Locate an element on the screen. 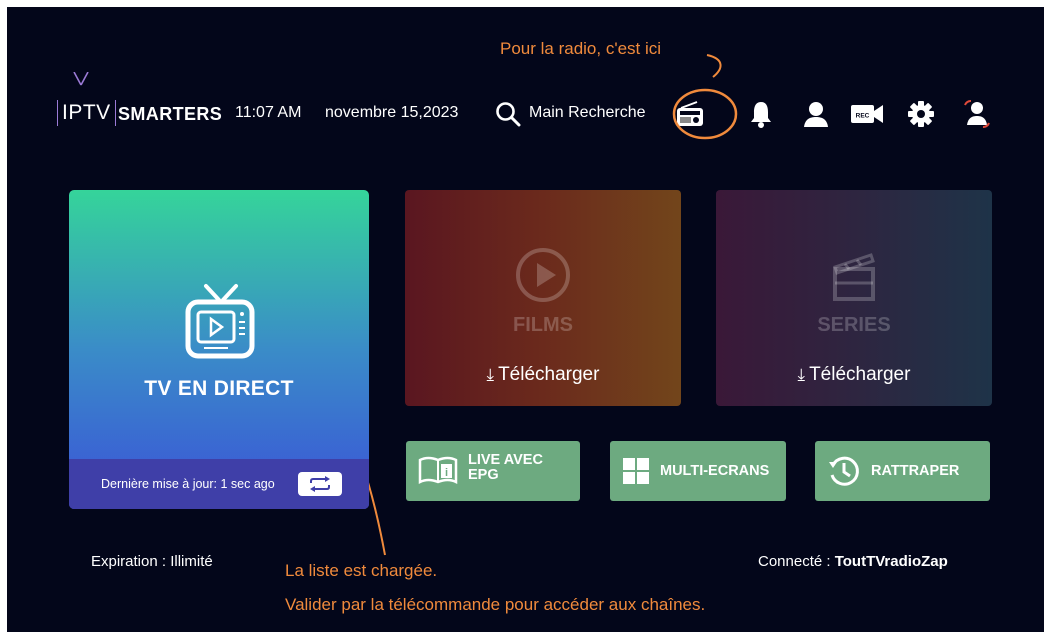 The height and width of the screenshot is (632, 1044). series-download-label: Télécharger is located at coordinates (860, 374).